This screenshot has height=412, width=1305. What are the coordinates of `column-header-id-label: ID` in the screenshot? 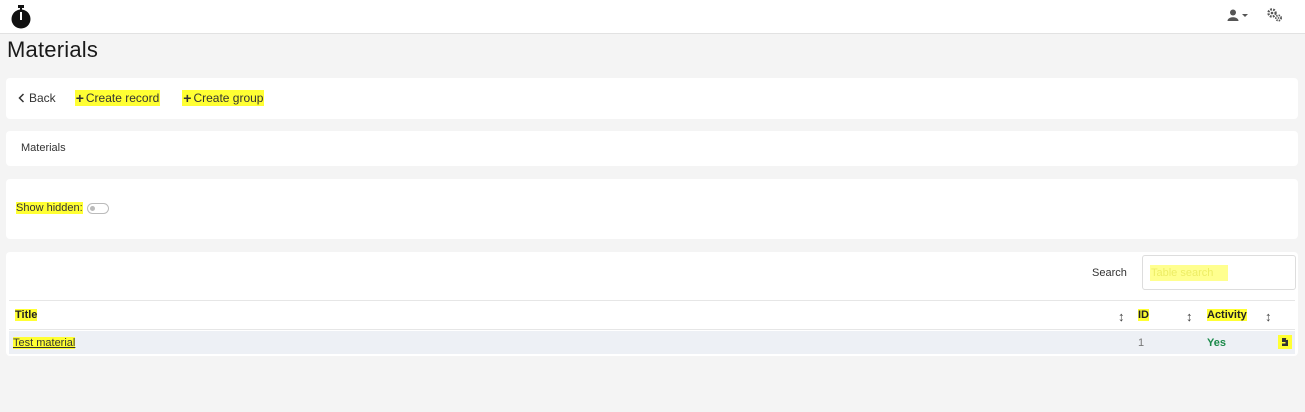 It's located at (1143, 315).